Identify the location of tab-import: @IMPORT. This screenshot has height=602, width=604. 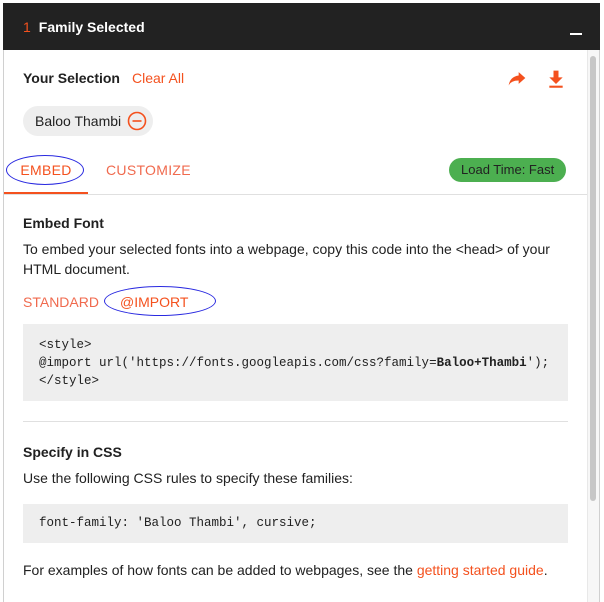
(154, 302).